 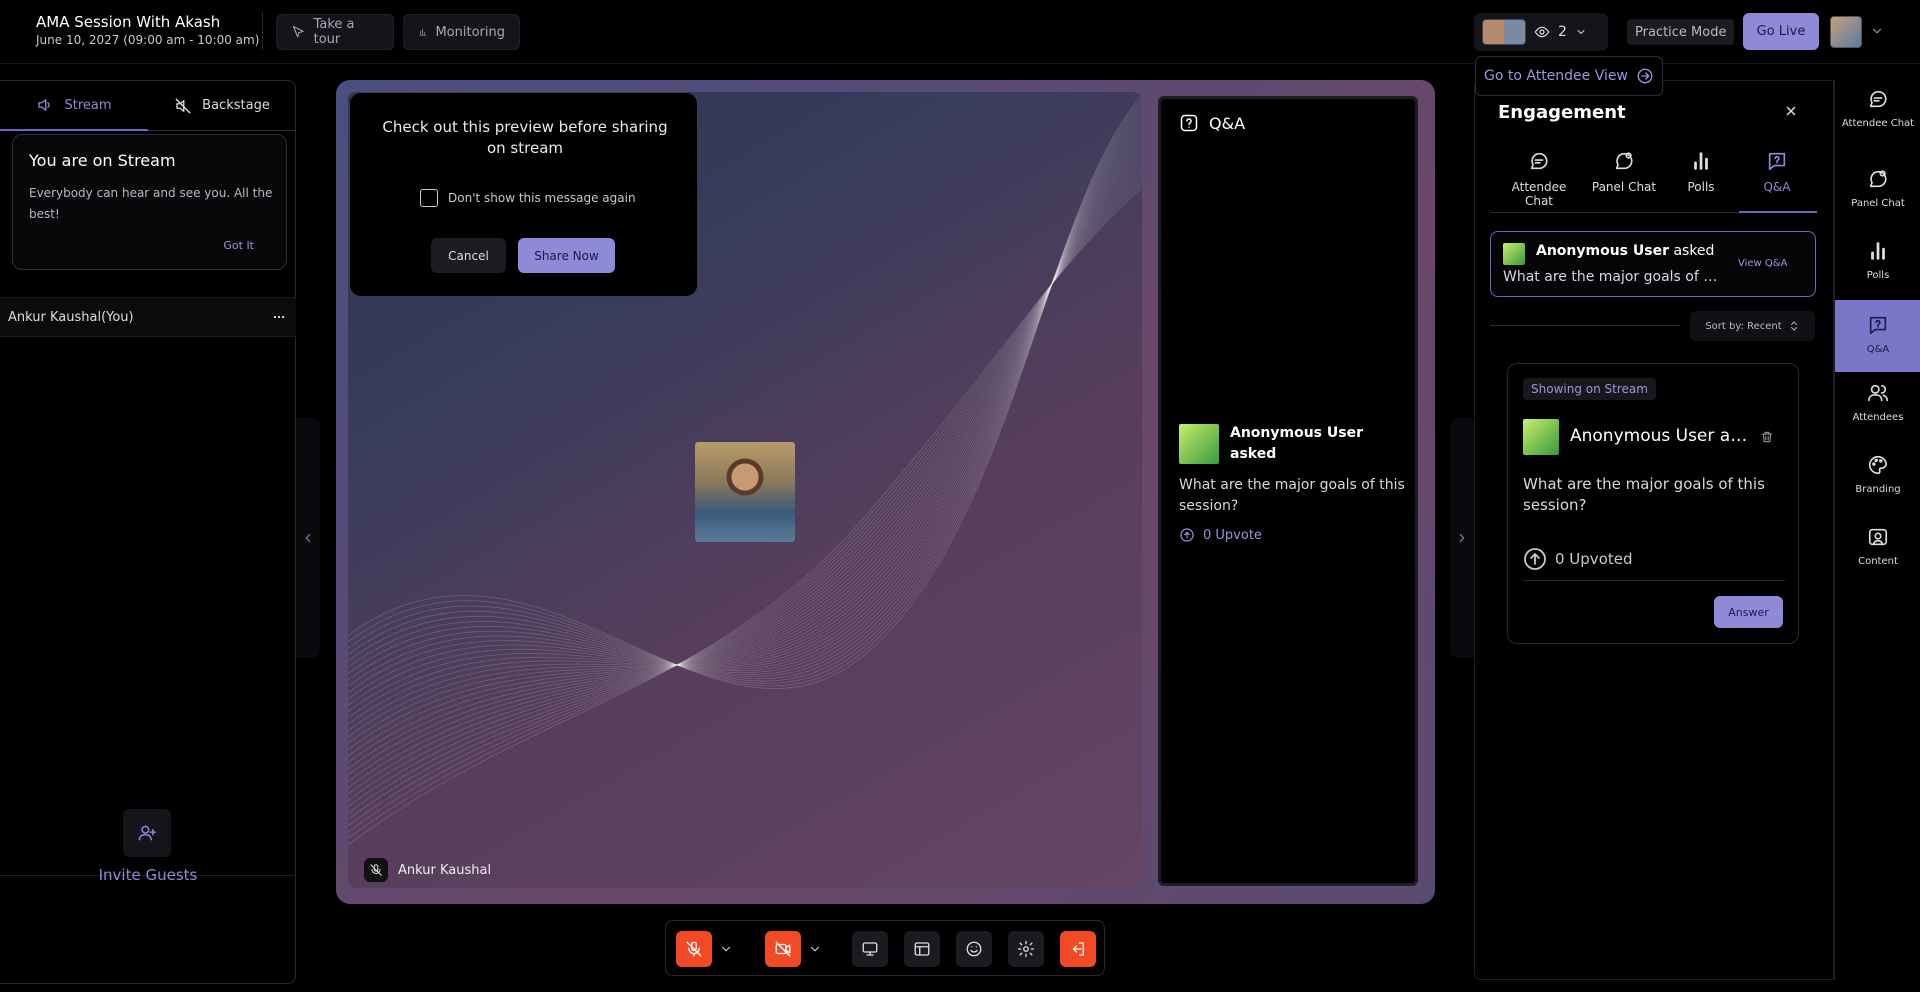 I want to click on chevron-down-icon, so click(x=726, y=949).